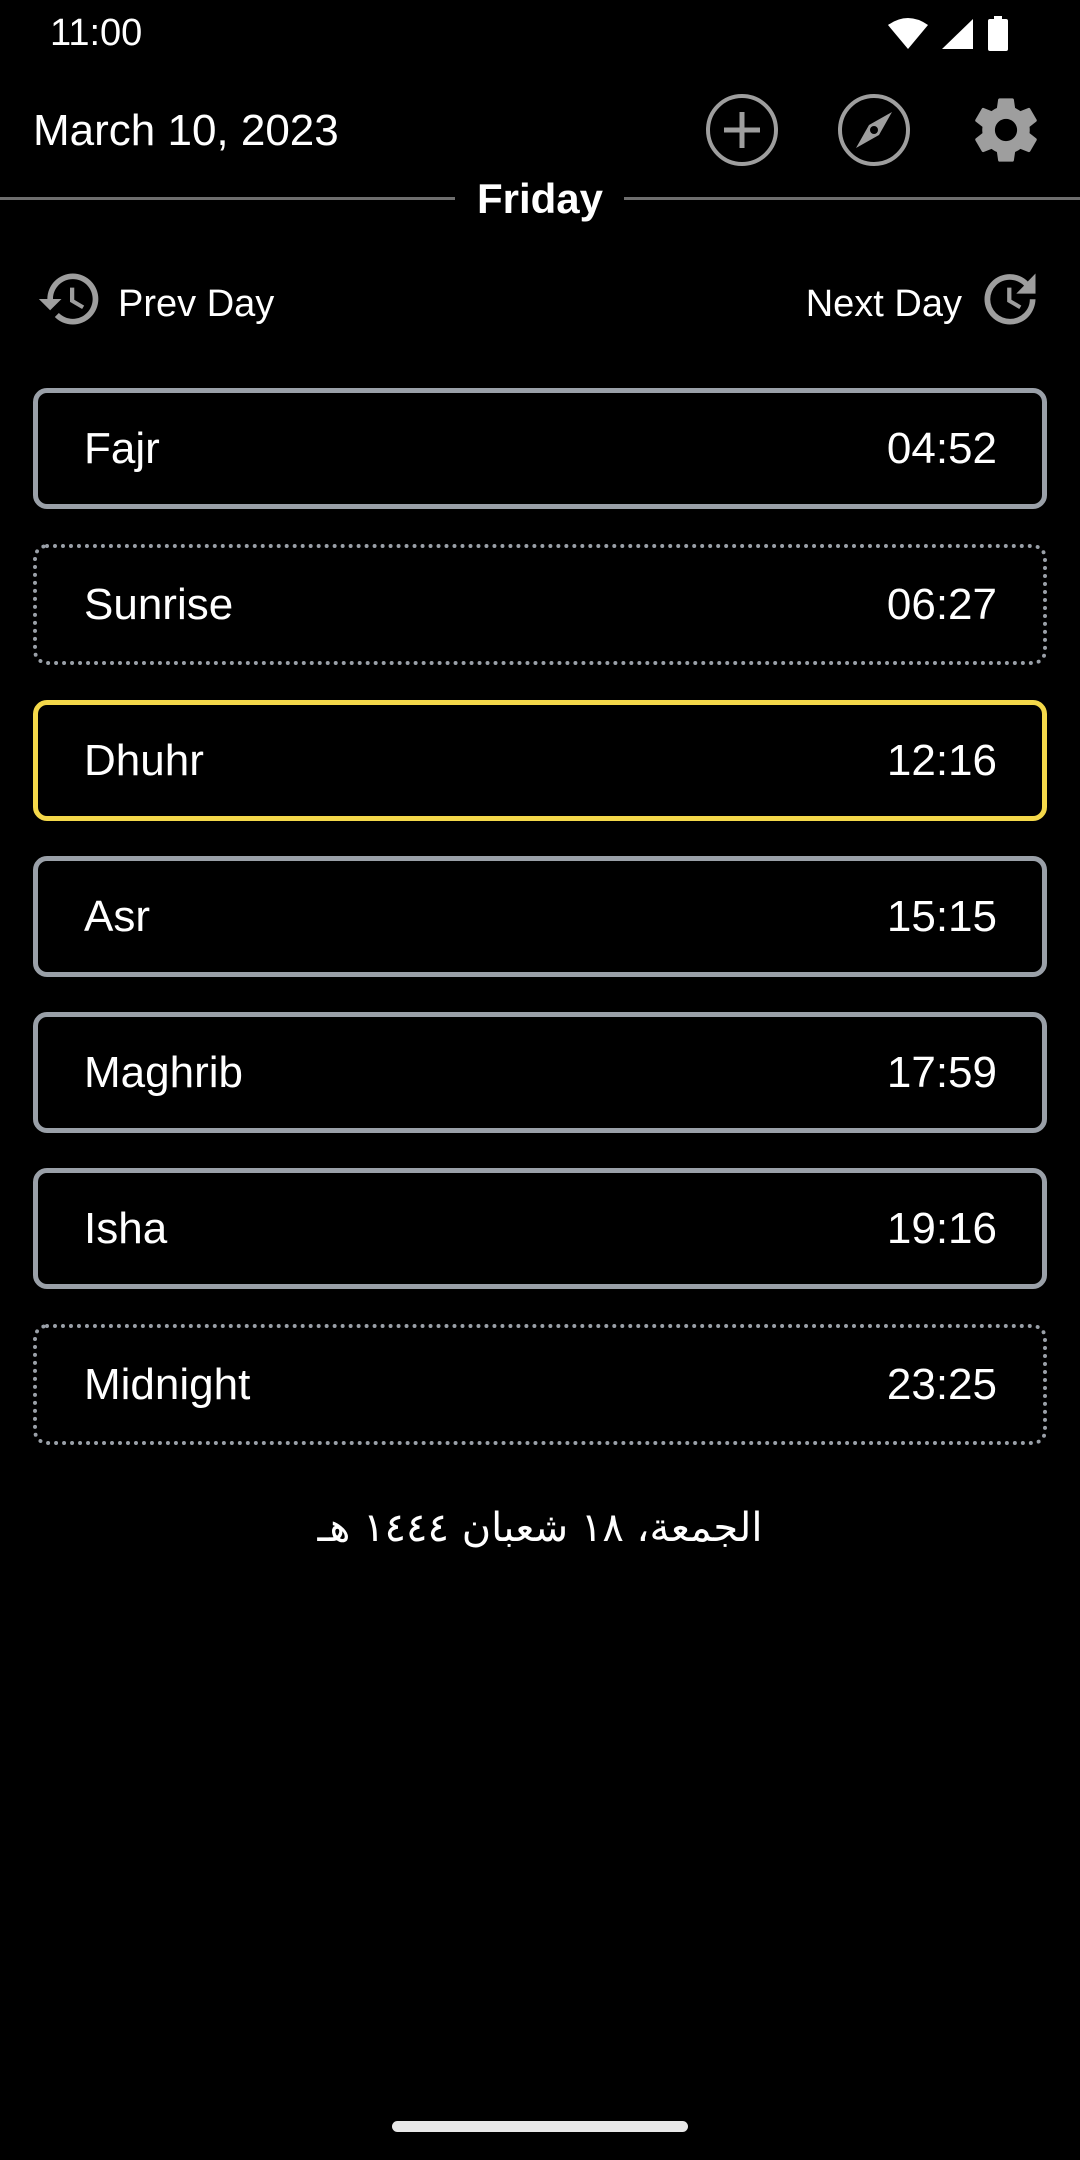 The image size is (1080, 2160). What do you see at coordinates (540, 760) in the screenshot?
I see `prayer-card-dhuhr: Dhuhr 12:16` at bounding box center [540, 760].